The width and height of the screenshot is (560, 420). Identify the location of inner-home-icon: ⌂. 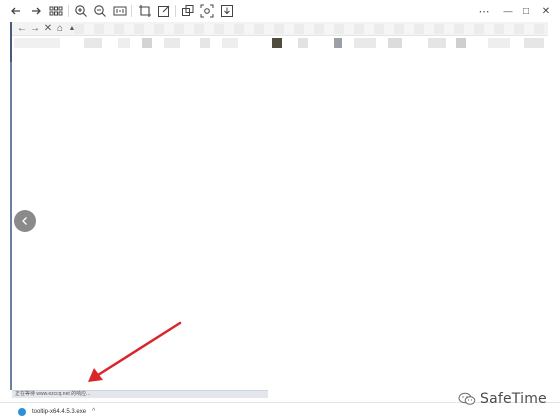
(60, 29).